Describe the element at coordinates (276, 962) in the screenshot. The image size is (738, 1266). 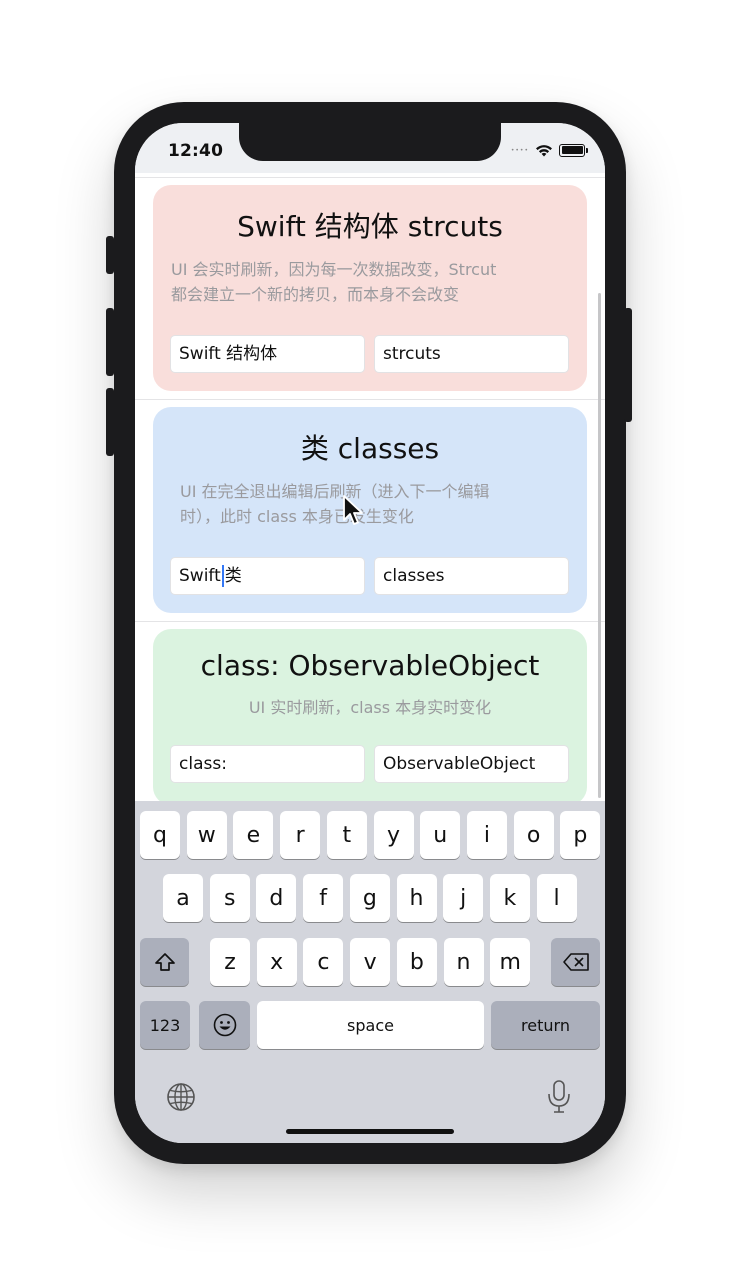
I see `key-x: x` at that location.